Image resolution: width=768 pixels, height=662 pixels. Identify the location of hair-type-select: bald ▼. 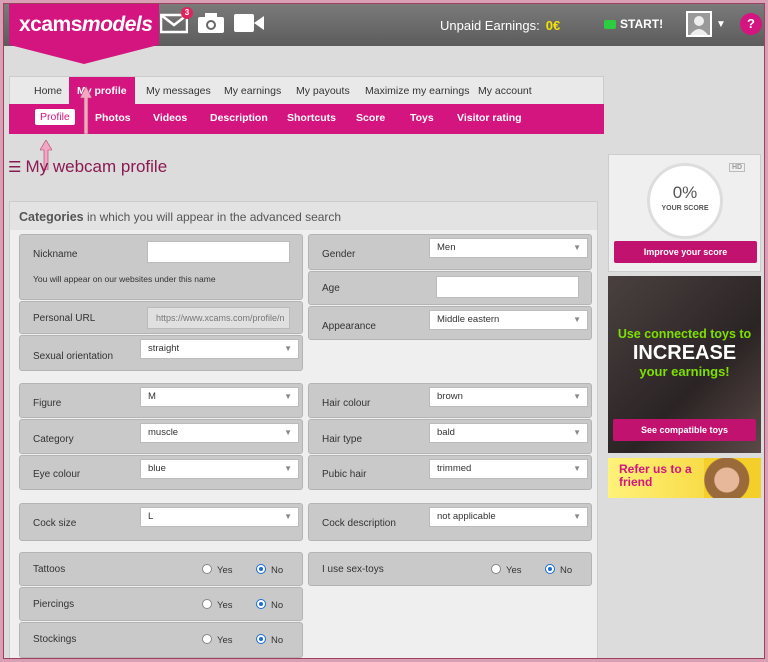
(508, 433).